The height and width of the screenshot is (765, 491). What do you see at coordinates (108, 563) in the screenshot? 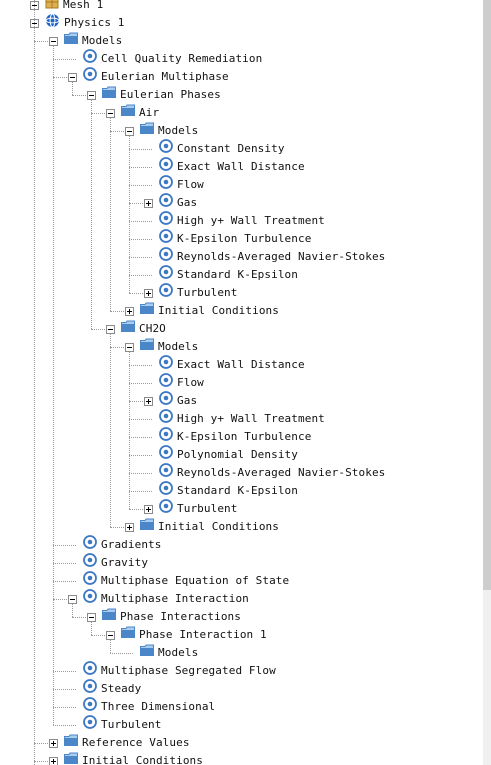
I see `tree-node-gravity: Gravity` at bounding box center [108, 563].